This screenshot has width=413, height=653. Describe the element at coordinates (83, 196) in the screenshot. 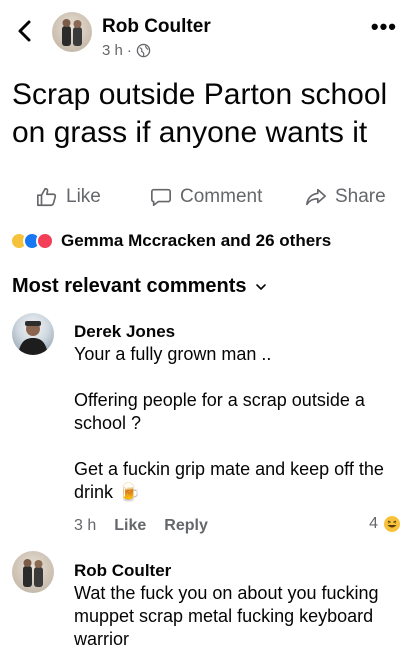

I see `like-label: Like` at that location.